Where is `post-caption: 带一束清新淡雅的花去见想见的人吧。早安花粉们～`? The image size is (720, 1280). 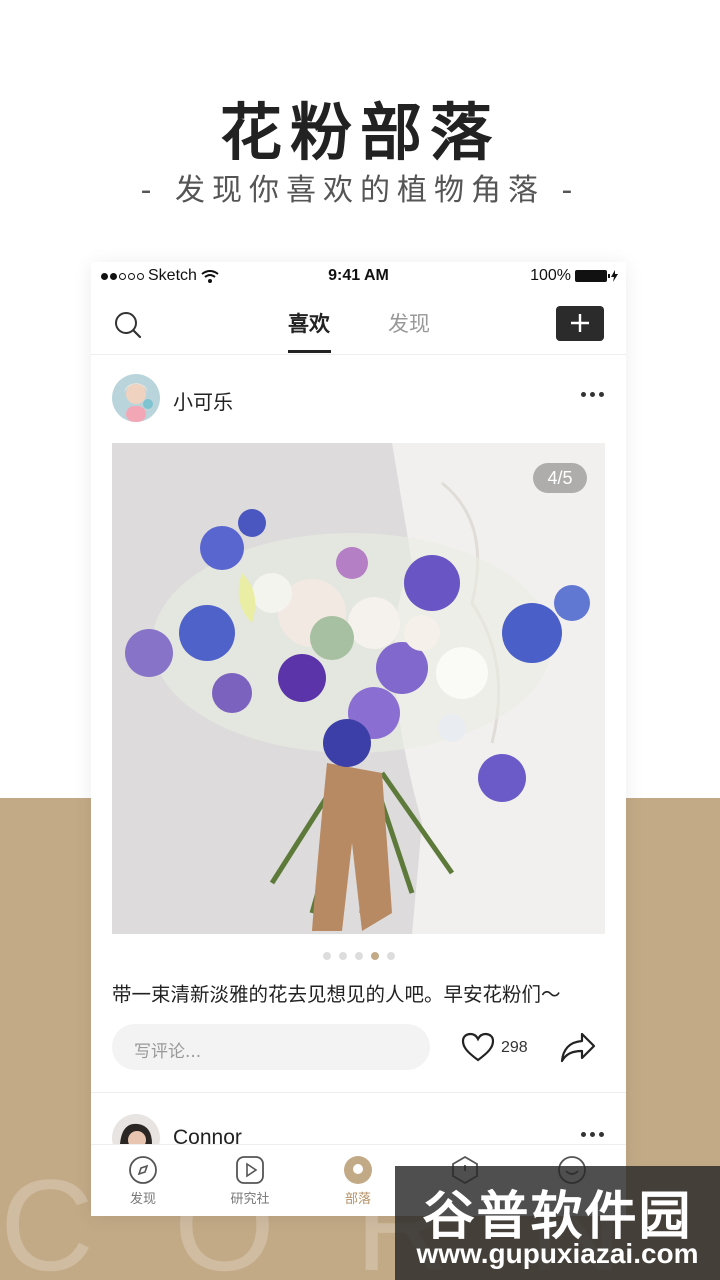 post-caption: 带一束清新淡雅的花去见想见的人吧。早安花粉们～ is located at coordinates (336, 994).